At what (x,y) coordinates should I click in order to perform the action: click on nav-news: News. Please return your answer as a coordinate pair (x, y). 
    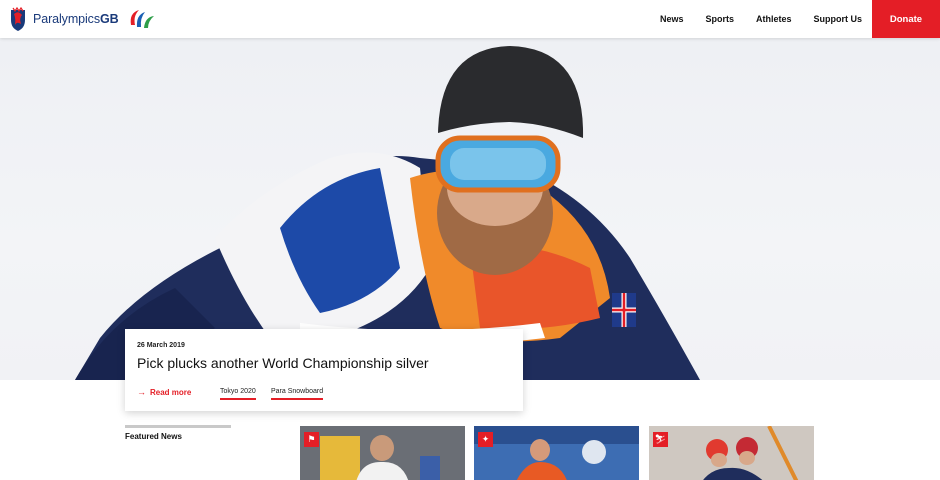
    Looking at the image, I should click on (672, 19).